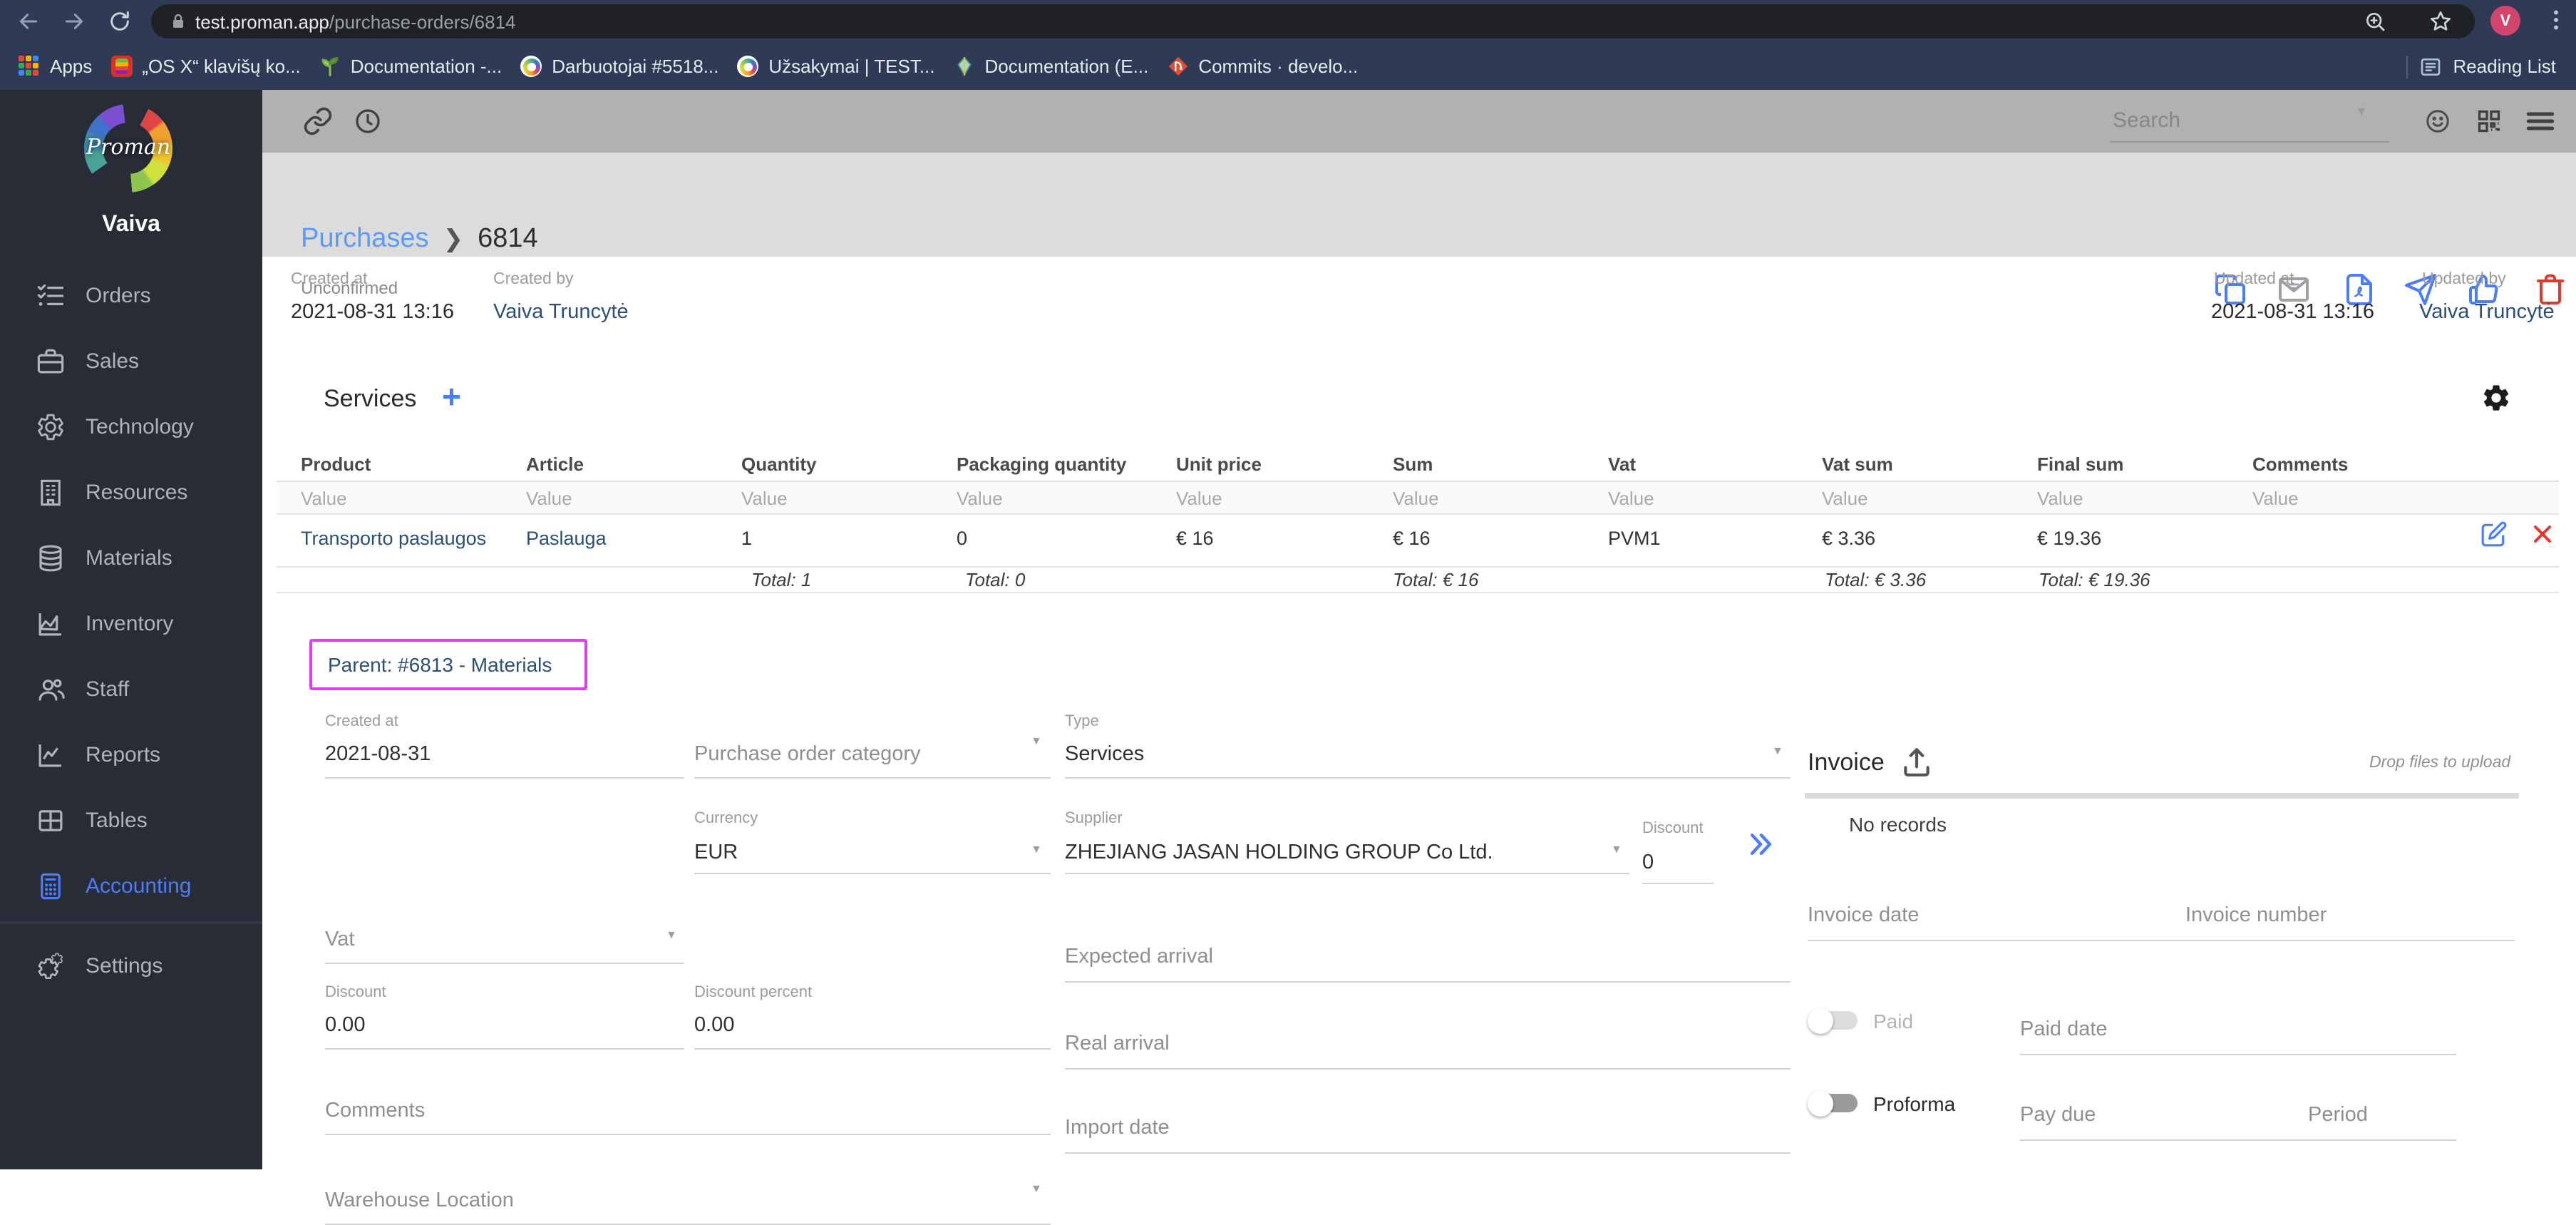  Describe the element at coordinates (131, 689) in the screenshot. I see `sidebar-item-staff: Staff` at that location.